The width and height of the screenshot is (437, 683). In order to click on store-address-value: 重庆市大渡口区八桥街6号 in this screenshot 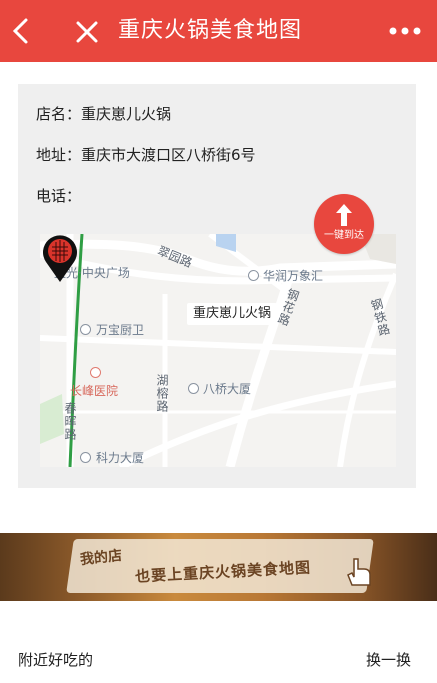, I will do `click(168, 155)`.